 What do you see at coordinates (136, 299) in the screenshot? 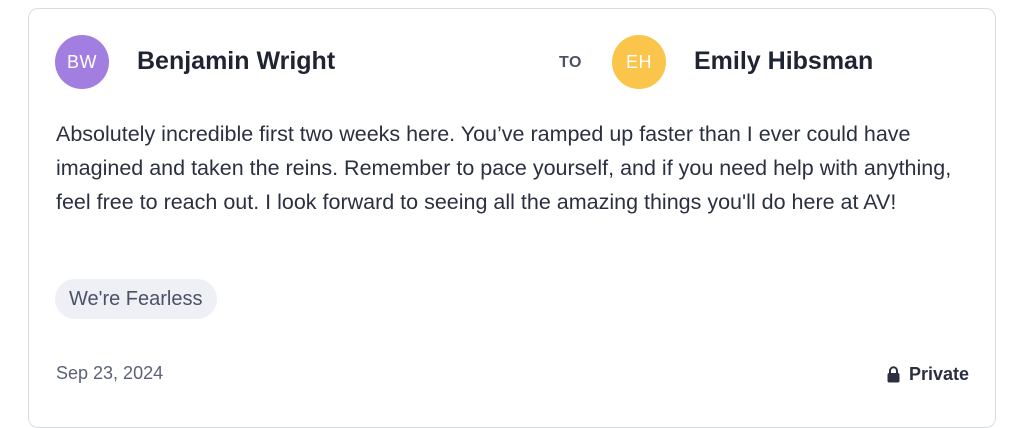
I see `value-tag: We're Fearless` at bounding box center [136, 299].